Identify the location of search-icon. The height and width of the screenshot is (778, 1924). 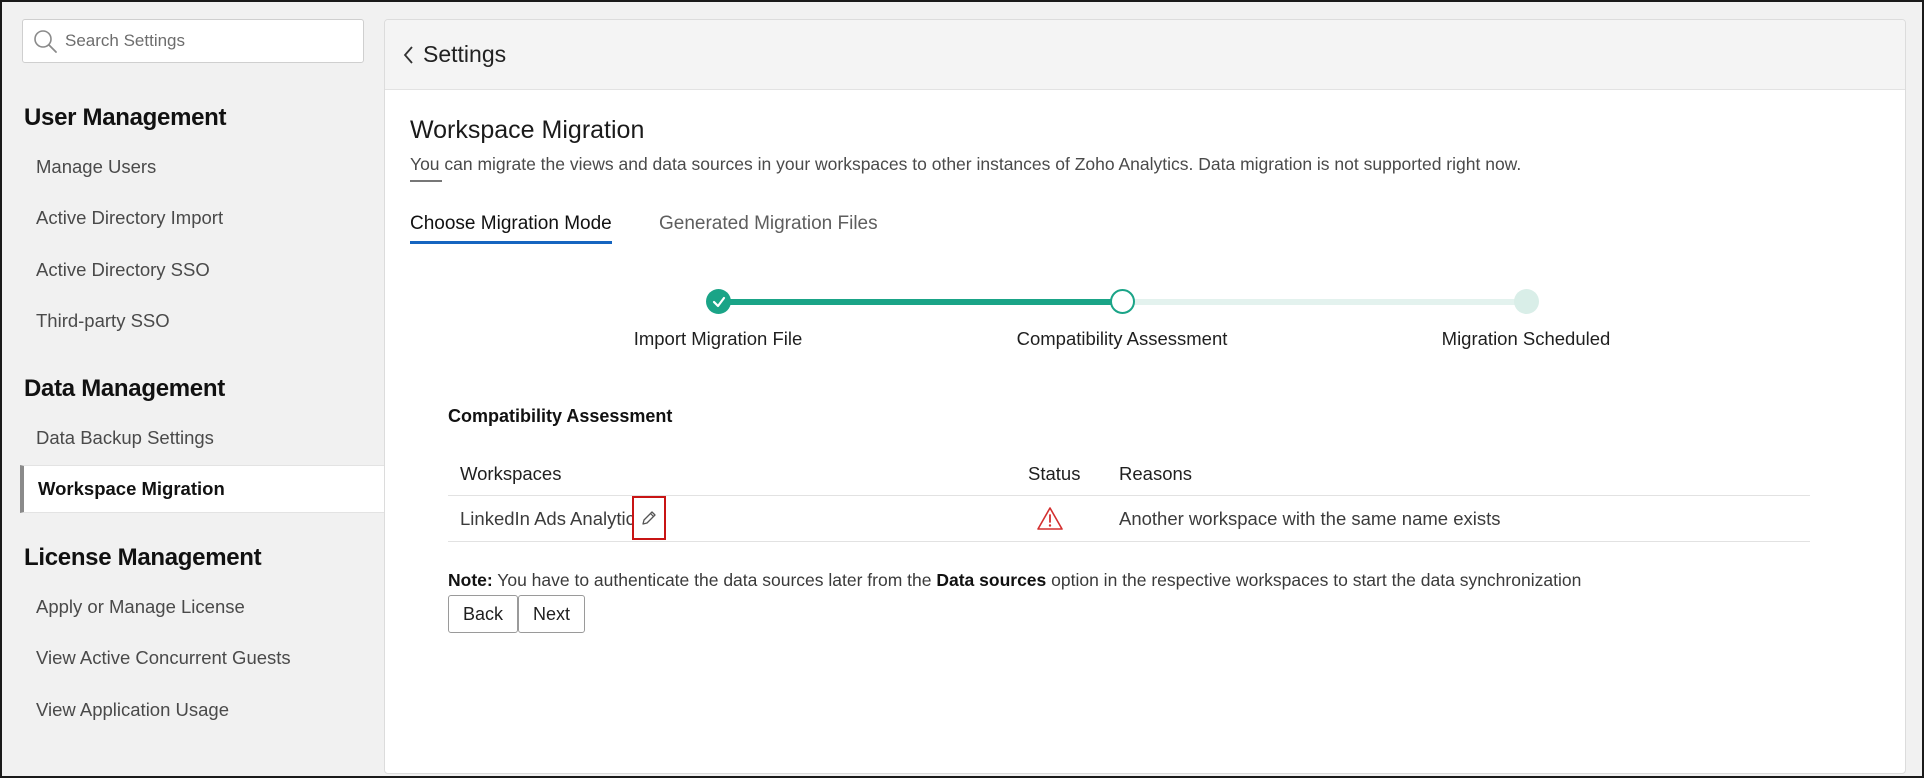
(45, 41).